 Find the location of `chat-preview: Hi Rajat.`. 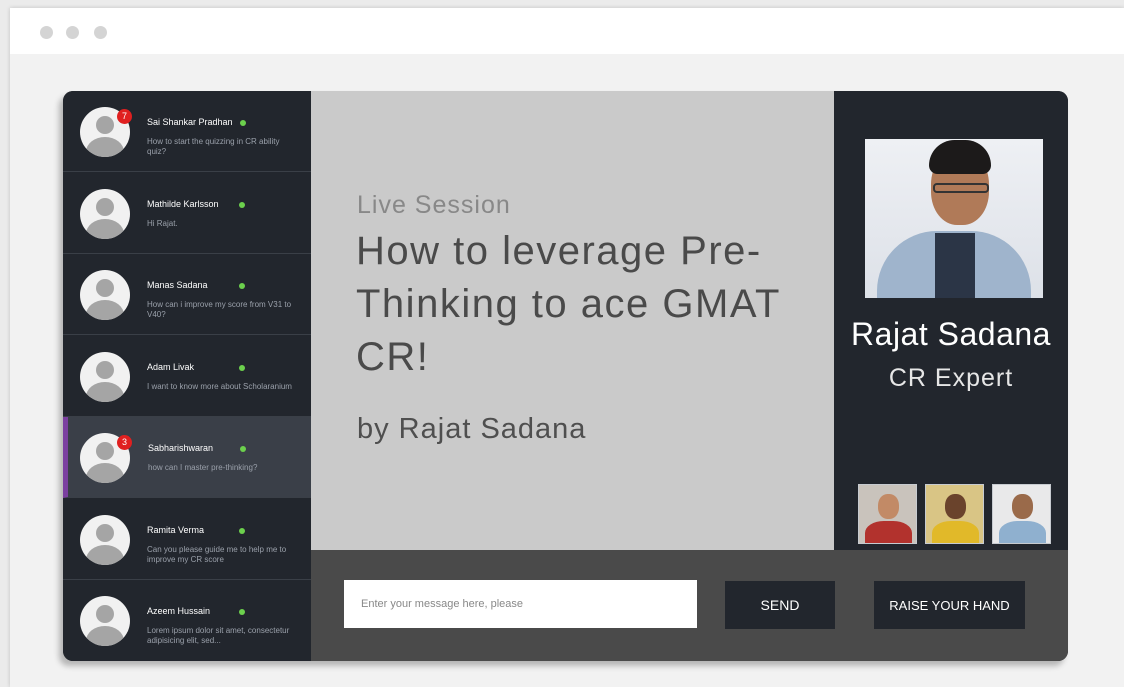

chat-preview: Hi Rajat. is located at coordinates (162, 223).